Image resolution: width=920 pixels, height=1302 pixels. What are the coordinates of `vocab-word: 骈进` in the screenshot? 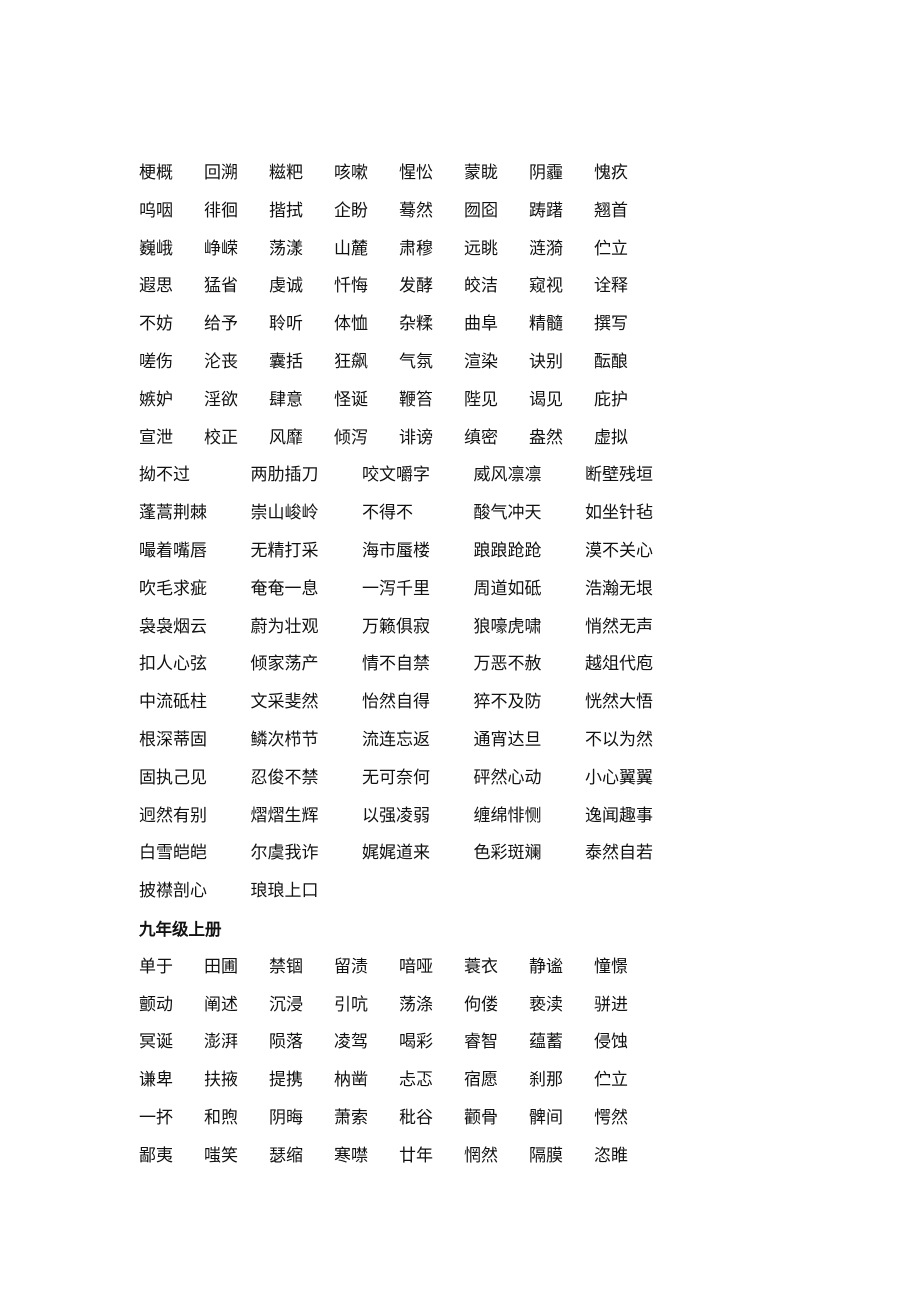 It's located at (611, 1004).